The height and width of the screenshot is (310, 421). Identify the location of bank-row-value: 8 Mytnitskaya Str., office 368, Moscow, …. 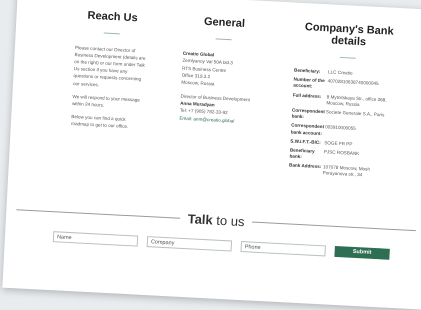
(356, 100).